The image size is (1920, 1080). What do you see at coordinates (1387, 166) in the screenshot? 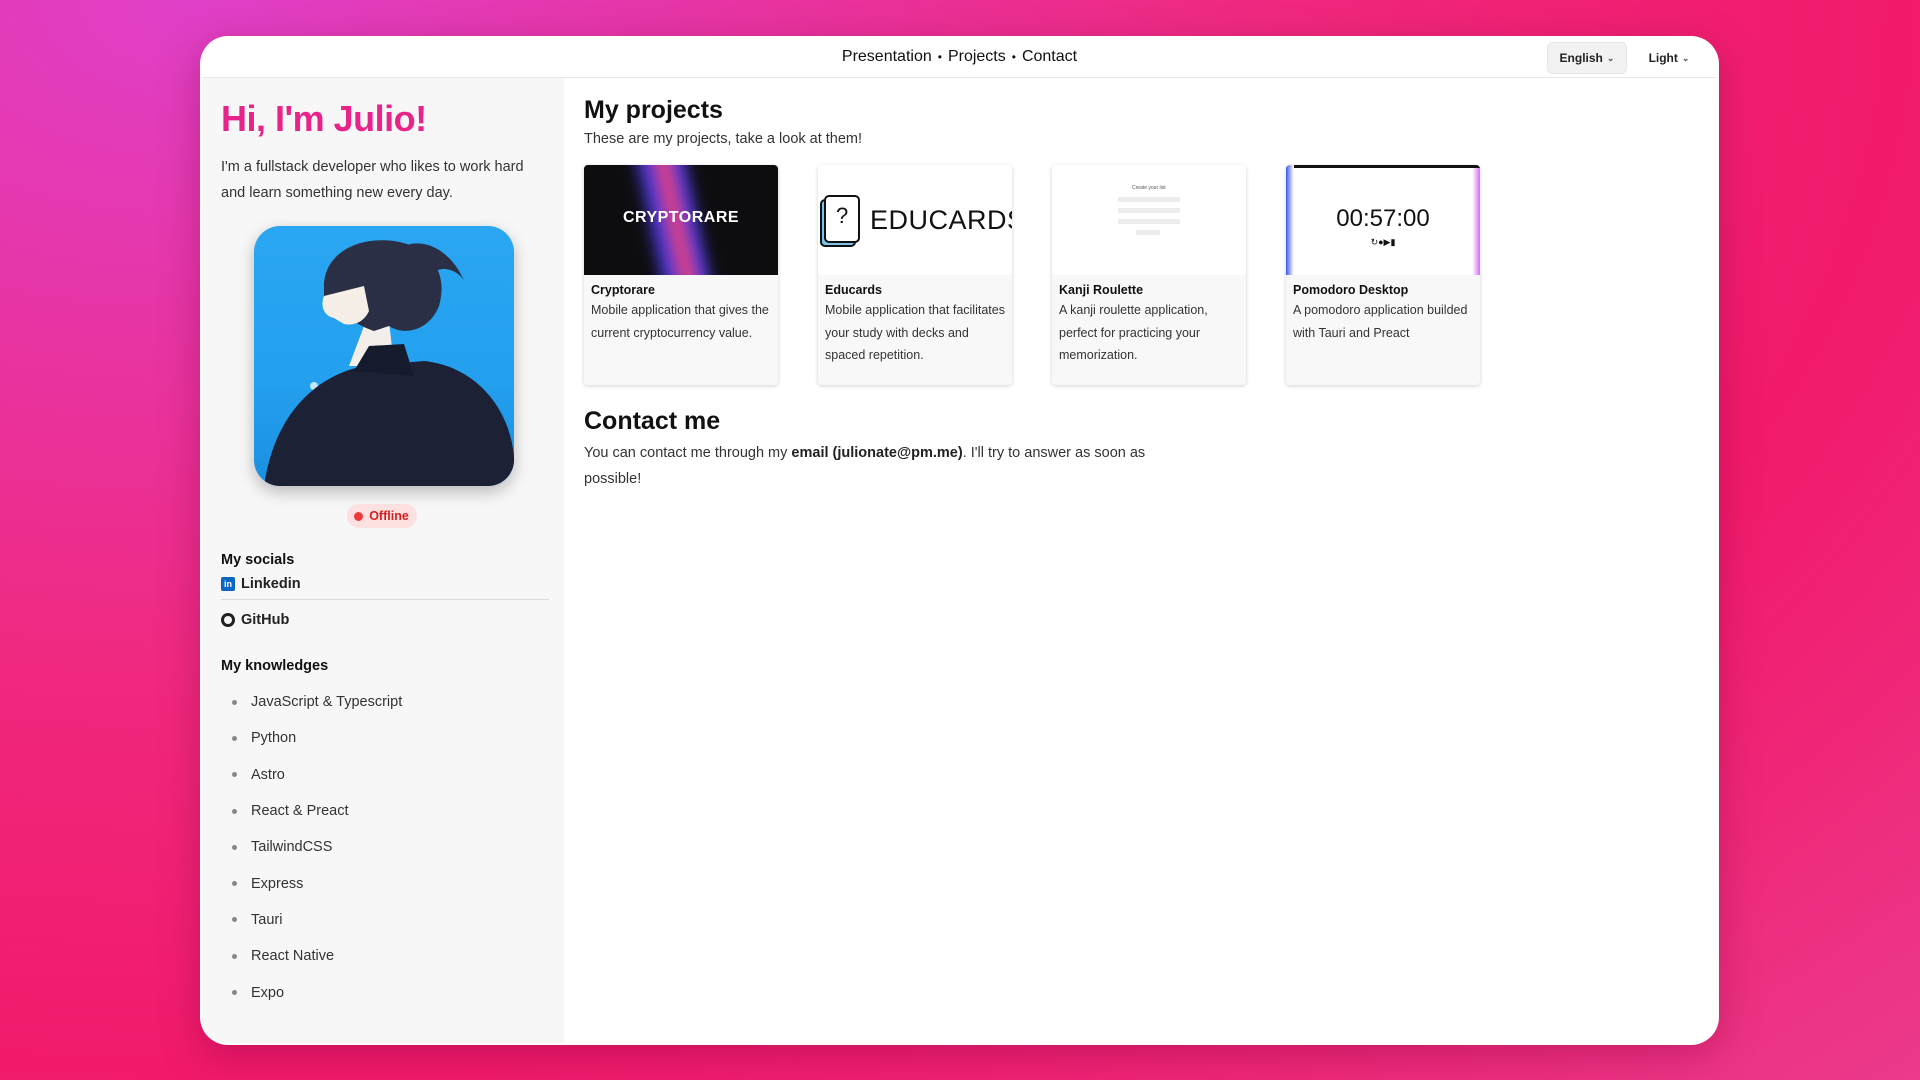
I see `window-titlebar` at bounding box center [1387, 166].